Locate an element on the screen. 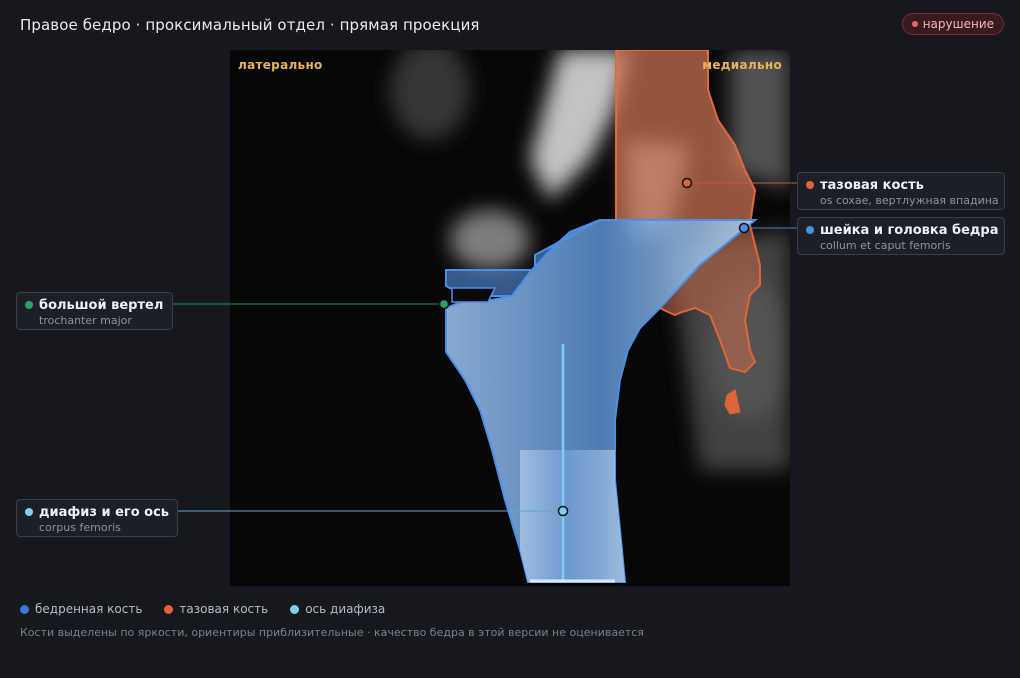  legend-item-pelvis: тазовая кость is located at coordinates (216, 609).